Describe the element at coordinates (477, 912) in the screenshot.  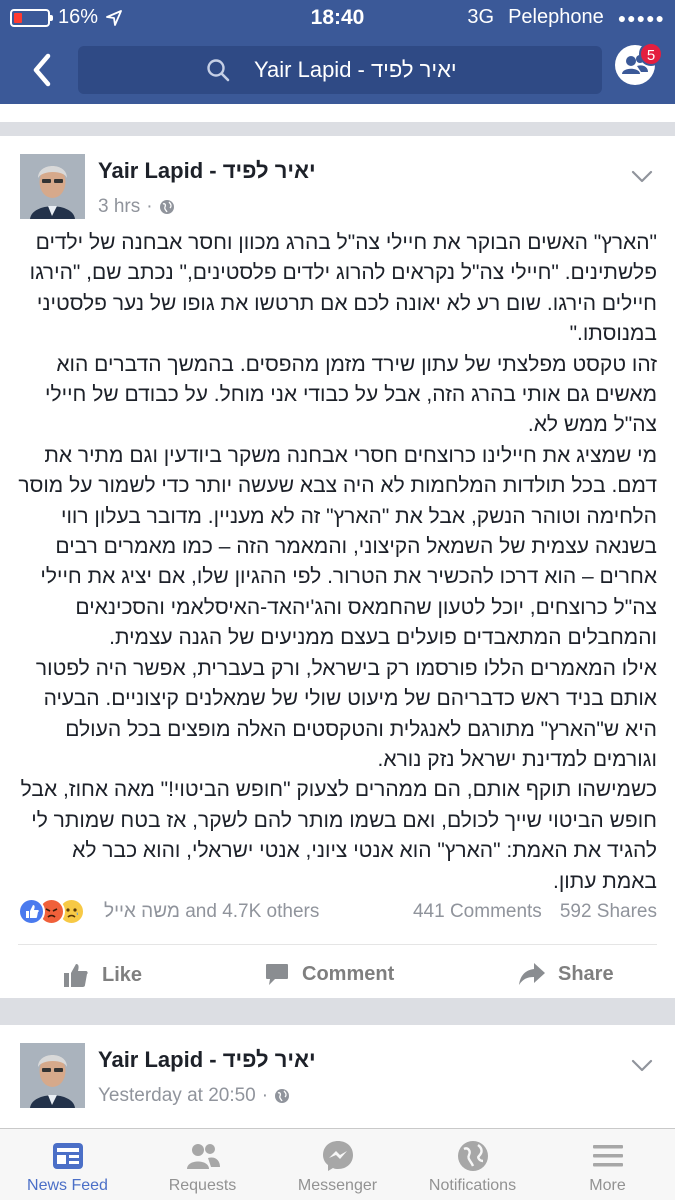
I see `comments-count: 441 Comments` at that location.